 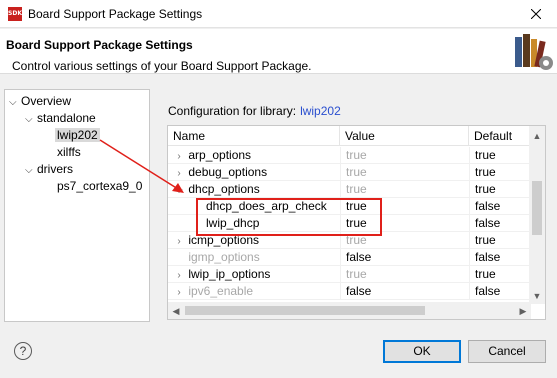 I want to click on annotation-arrow, so click(x=141, y=166).